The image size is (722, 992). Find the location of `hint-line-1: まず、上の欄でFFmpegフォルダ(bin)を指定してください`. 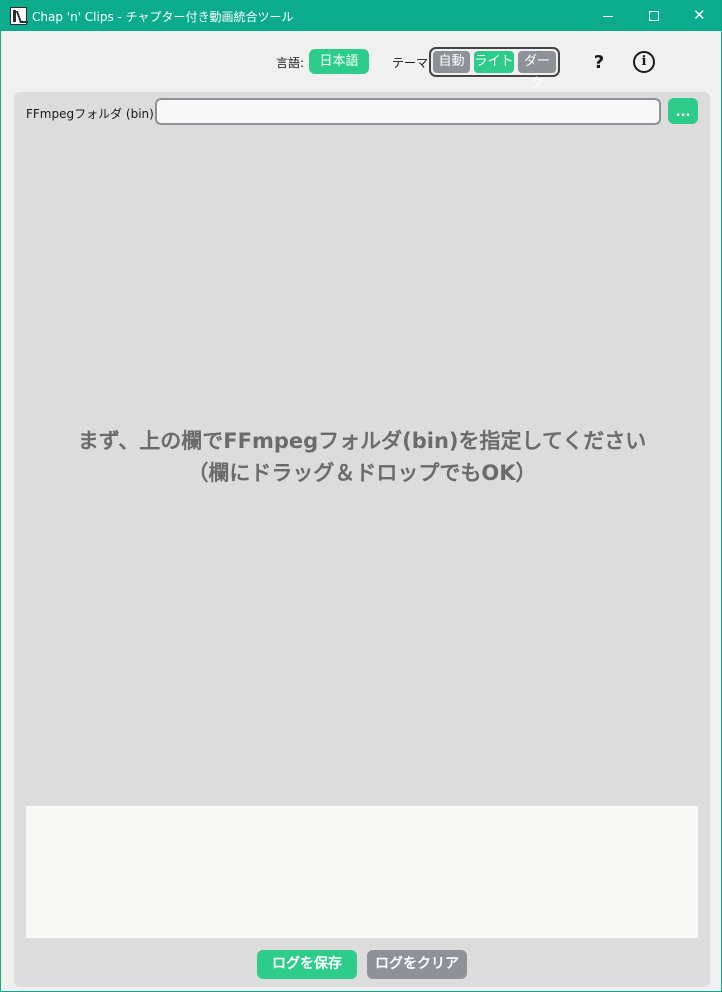

hint-line-1: まず、上の欄でFFmpegフォルダ(bin)を指定してください is located at coordinates (362, 441).